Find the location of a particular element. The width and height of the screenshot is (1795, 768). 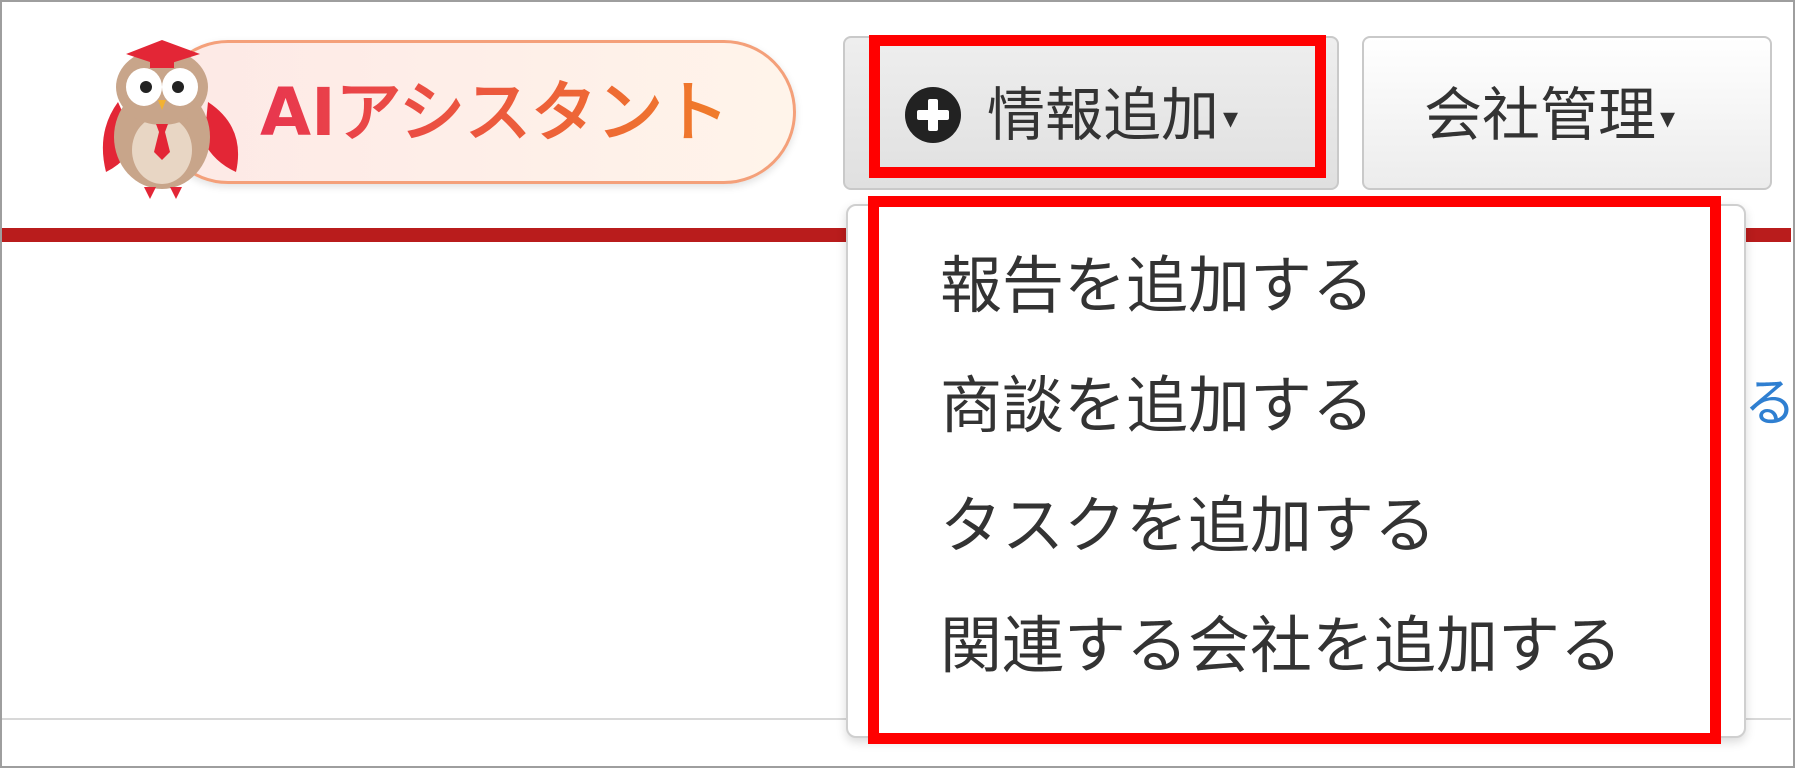

add-info-label: 情報追加 is located at coordinates (1103, 115).